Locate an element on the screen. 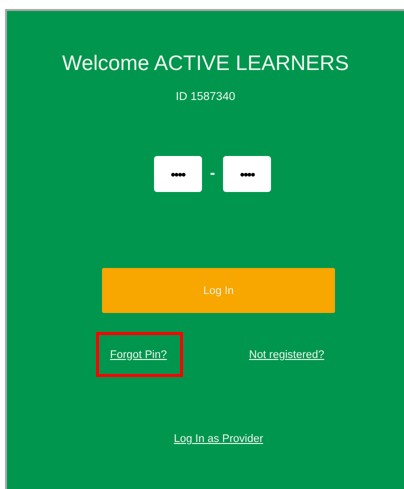 The height and width of the screenshot is (489, 404). welcome-title: Welcome ACTIVE LEARNERS is located at coordinates (205, 64).